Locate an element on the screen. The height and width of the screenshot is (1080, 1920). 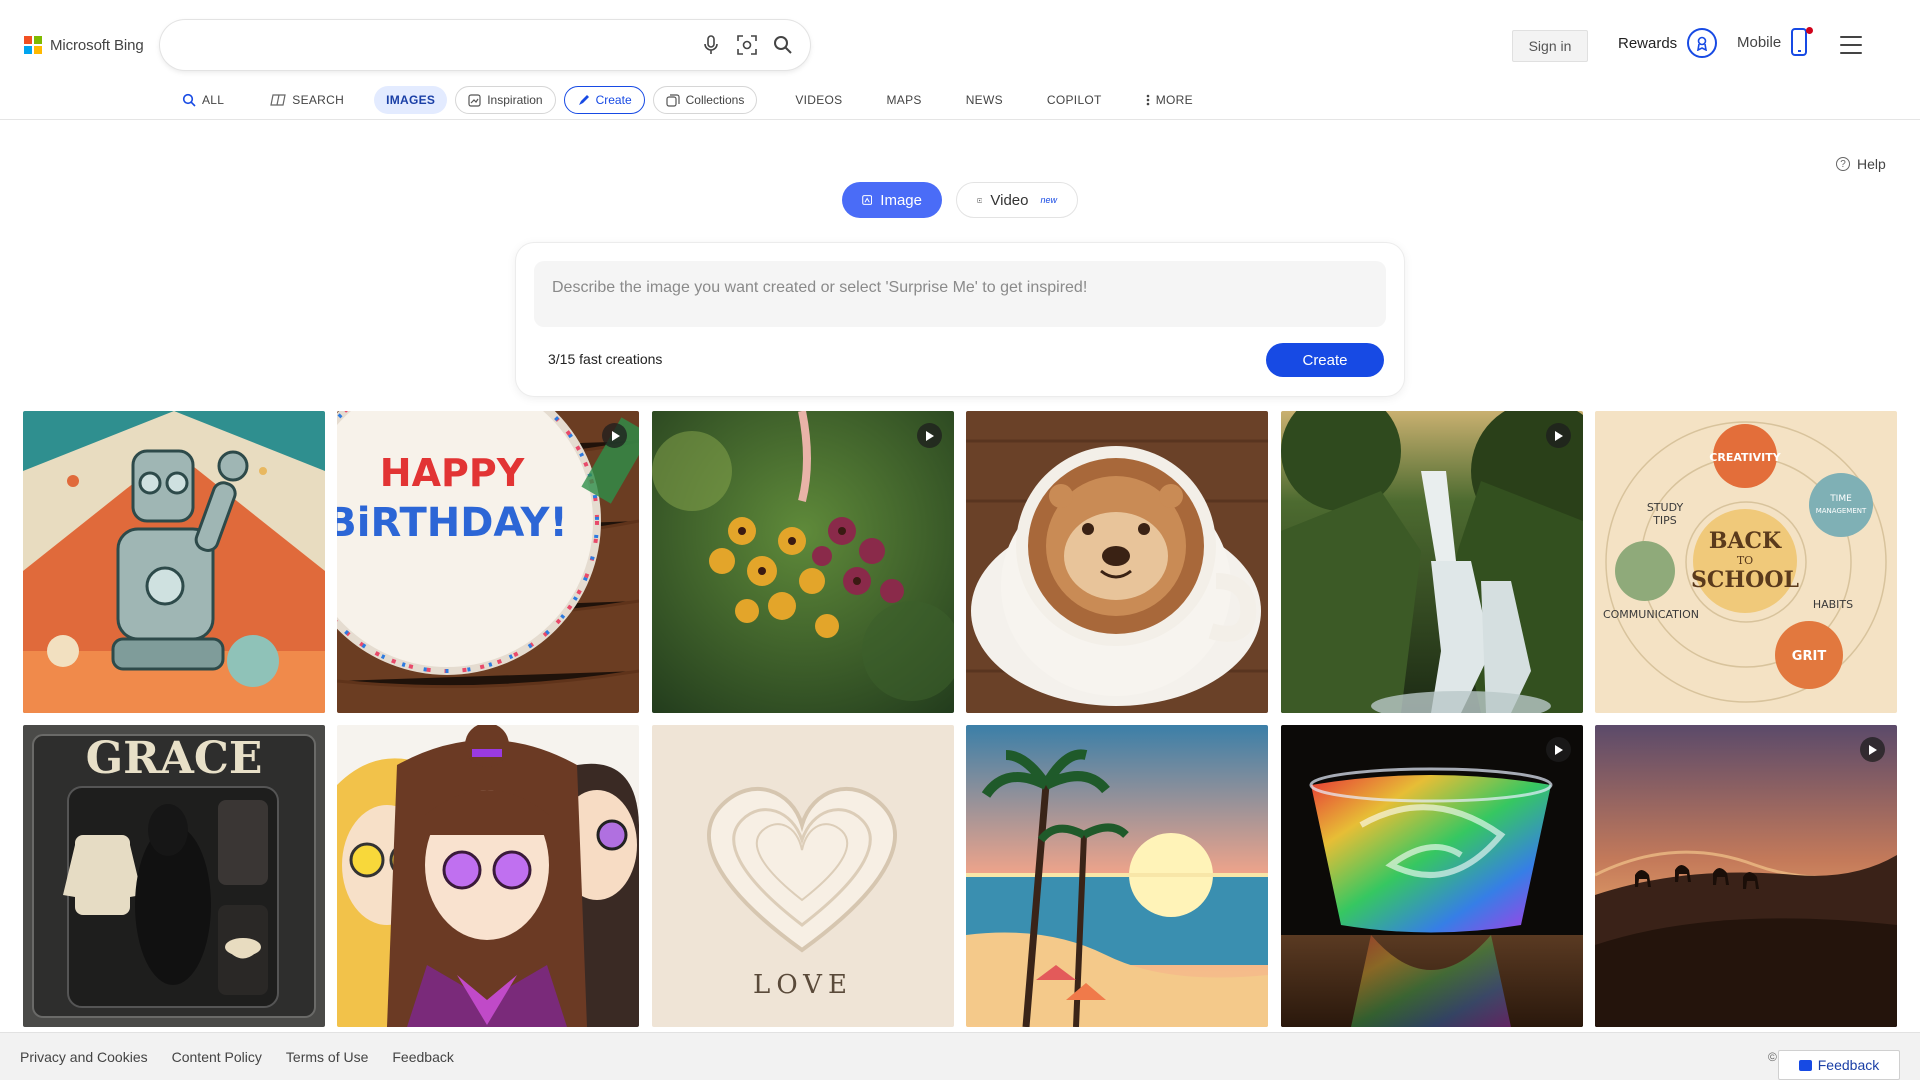
new-badge: new is located at coordinates (1048, 200).